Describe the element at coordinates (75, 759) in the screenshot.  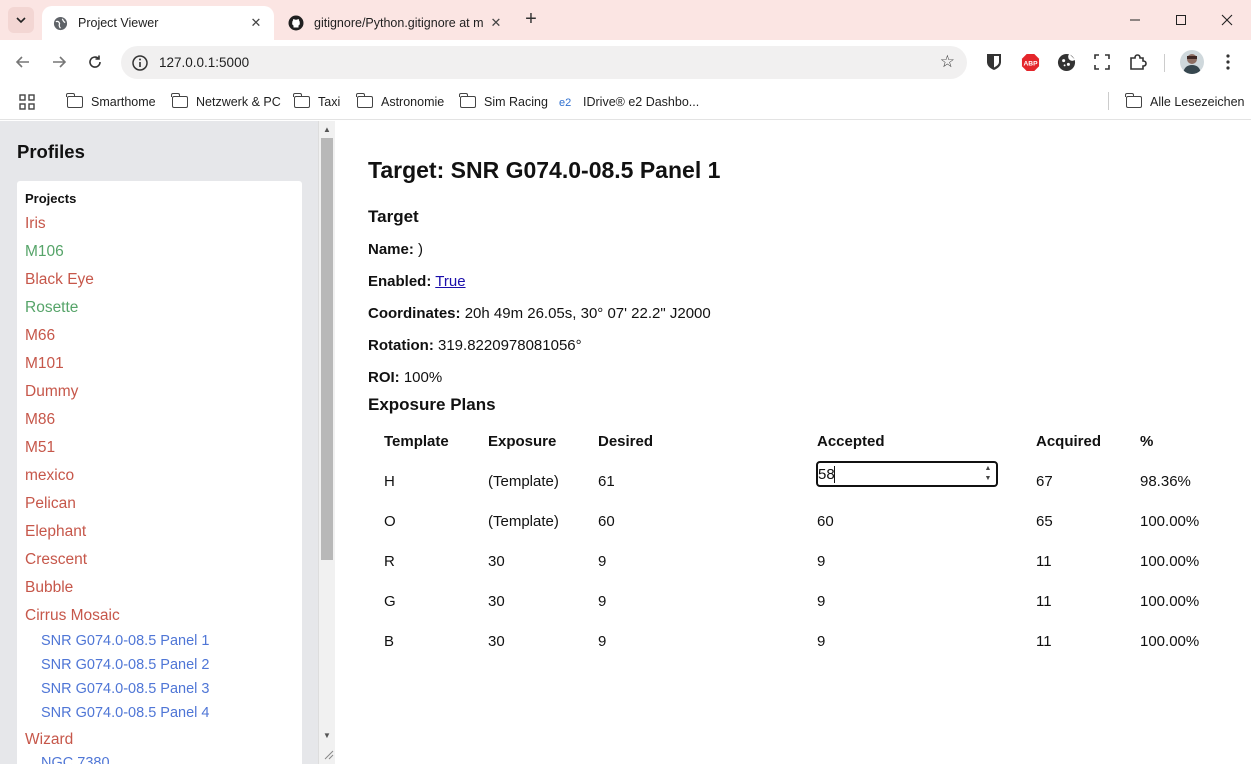
I see `sidebar-item-project: NGC 7380` at that location.